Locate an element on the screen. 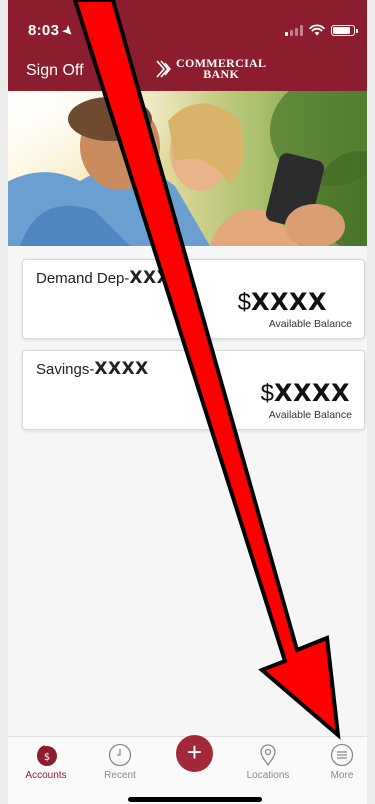  account-name-prefix: Savings- is located at coordinates (65, 369).